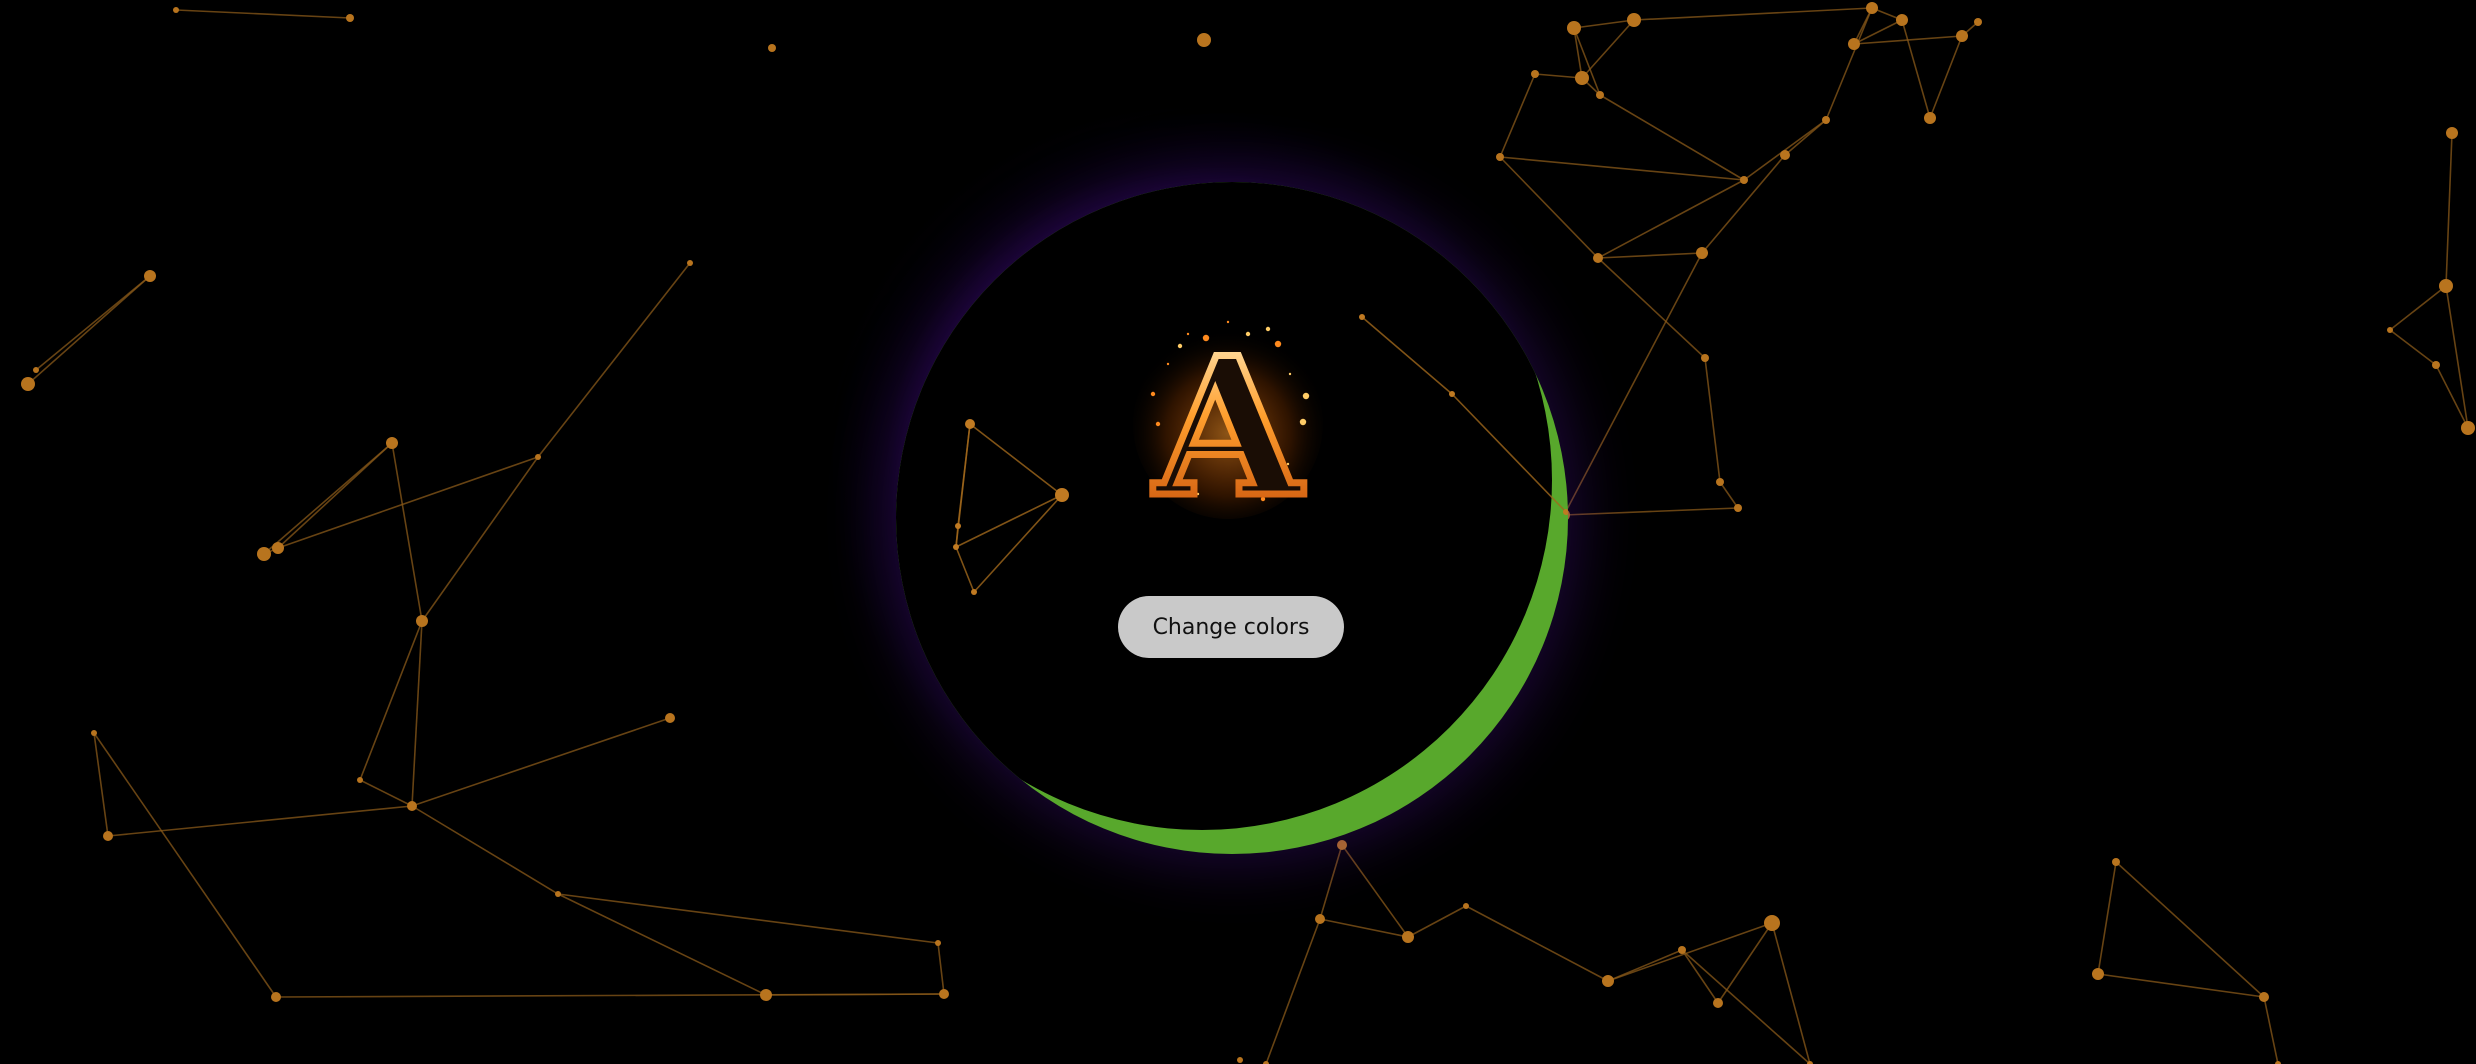 The width and height of the screenshot is (2476, 1064). I want to click on flaming-letter-logo: A, so click(1228, 418).